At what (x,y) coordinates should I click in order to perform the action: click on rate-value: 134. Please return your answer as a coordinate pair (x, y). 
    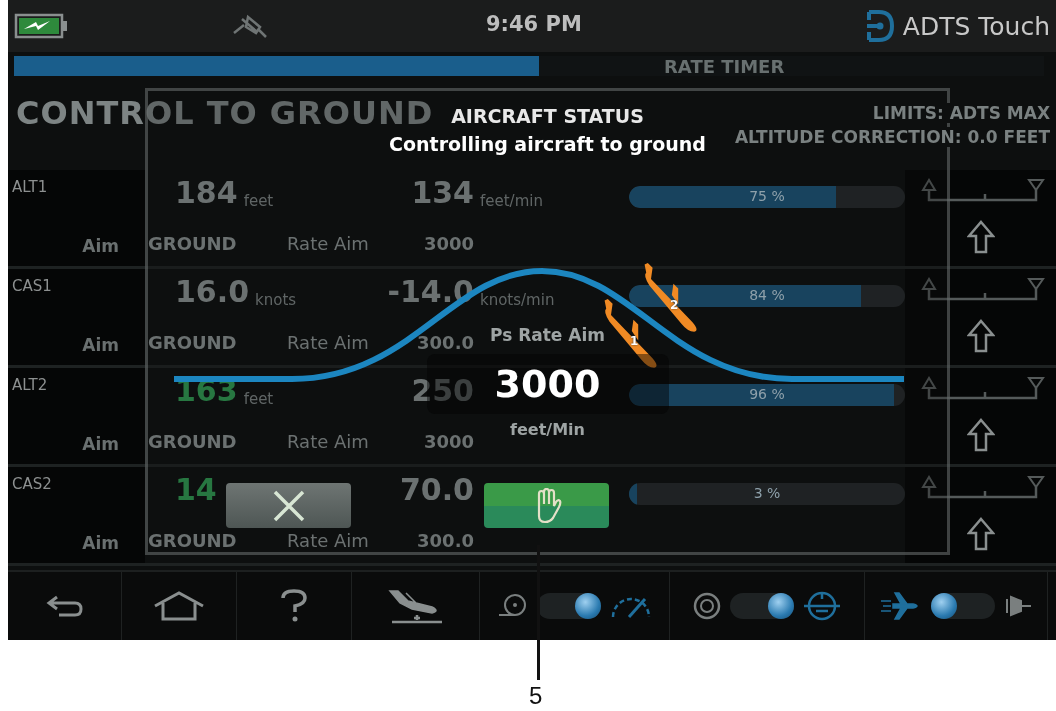
    Looking at the image, I should click on (442, 192).